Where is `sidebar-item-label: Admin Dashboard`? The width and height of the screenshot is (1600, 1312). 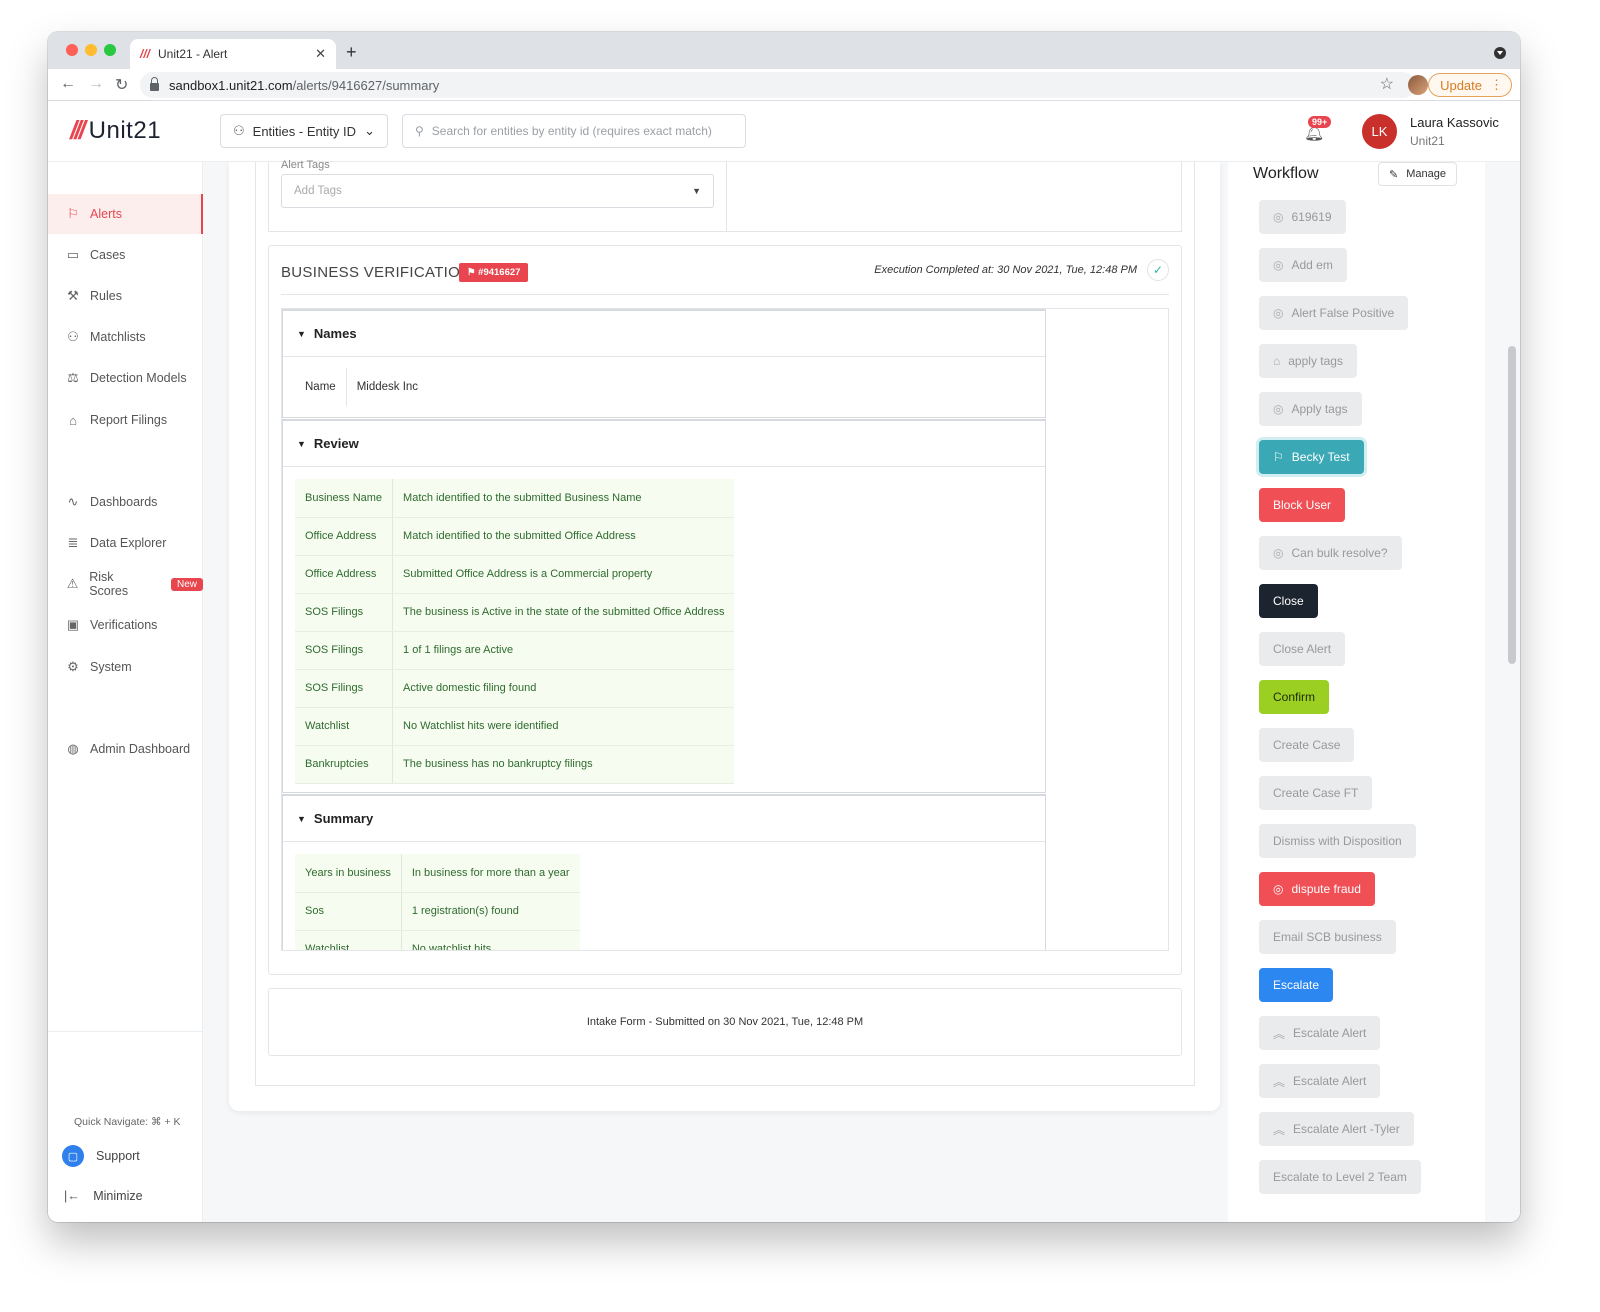
sidebar-item-label: Admin Dashboard is located at coordinates (140, 749).